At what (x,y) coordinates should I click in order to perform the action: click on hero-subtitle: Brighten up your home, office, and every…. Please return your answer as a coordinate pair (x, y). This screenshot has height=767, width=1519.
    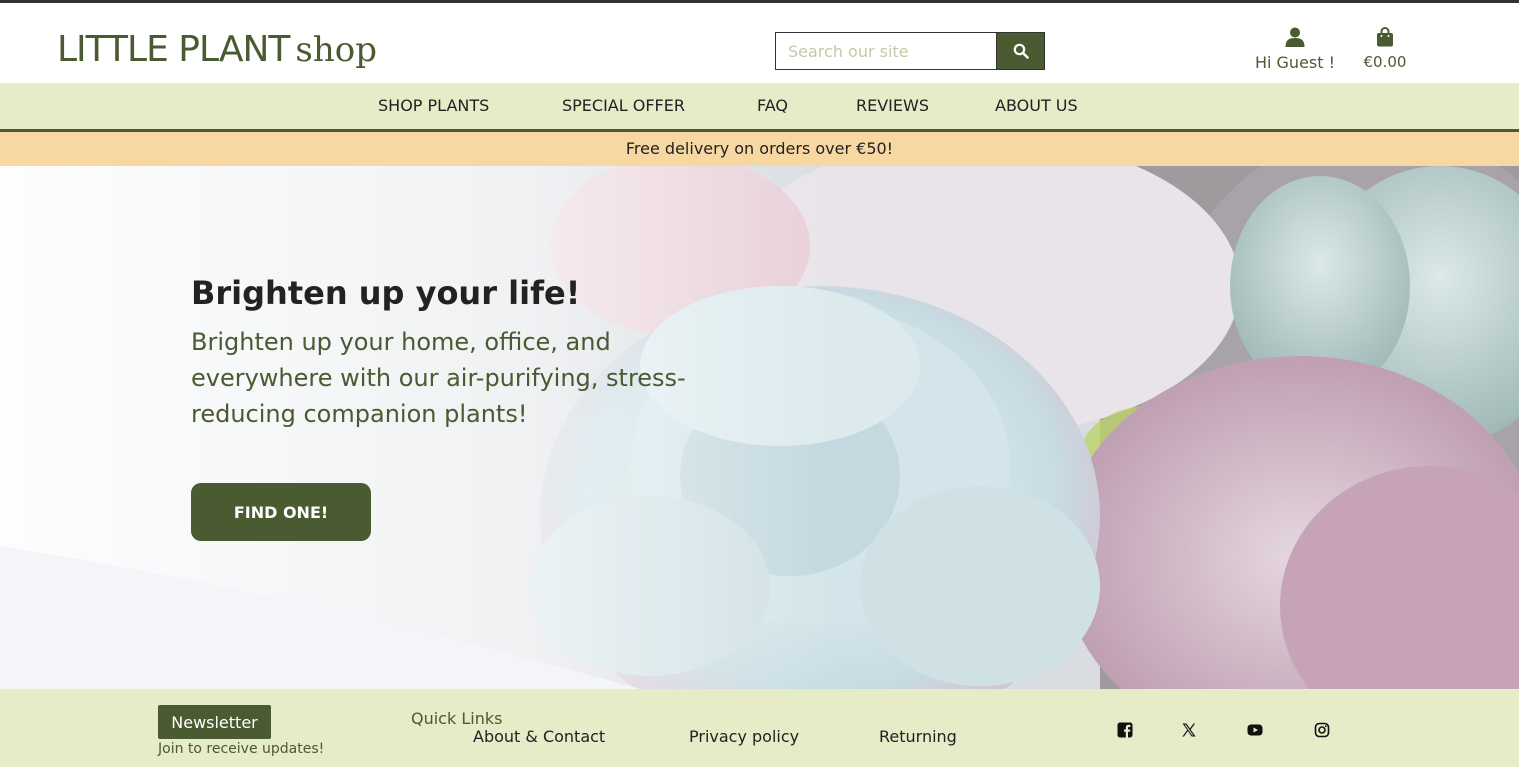
    Looking at the image, I should click on (438, 378).